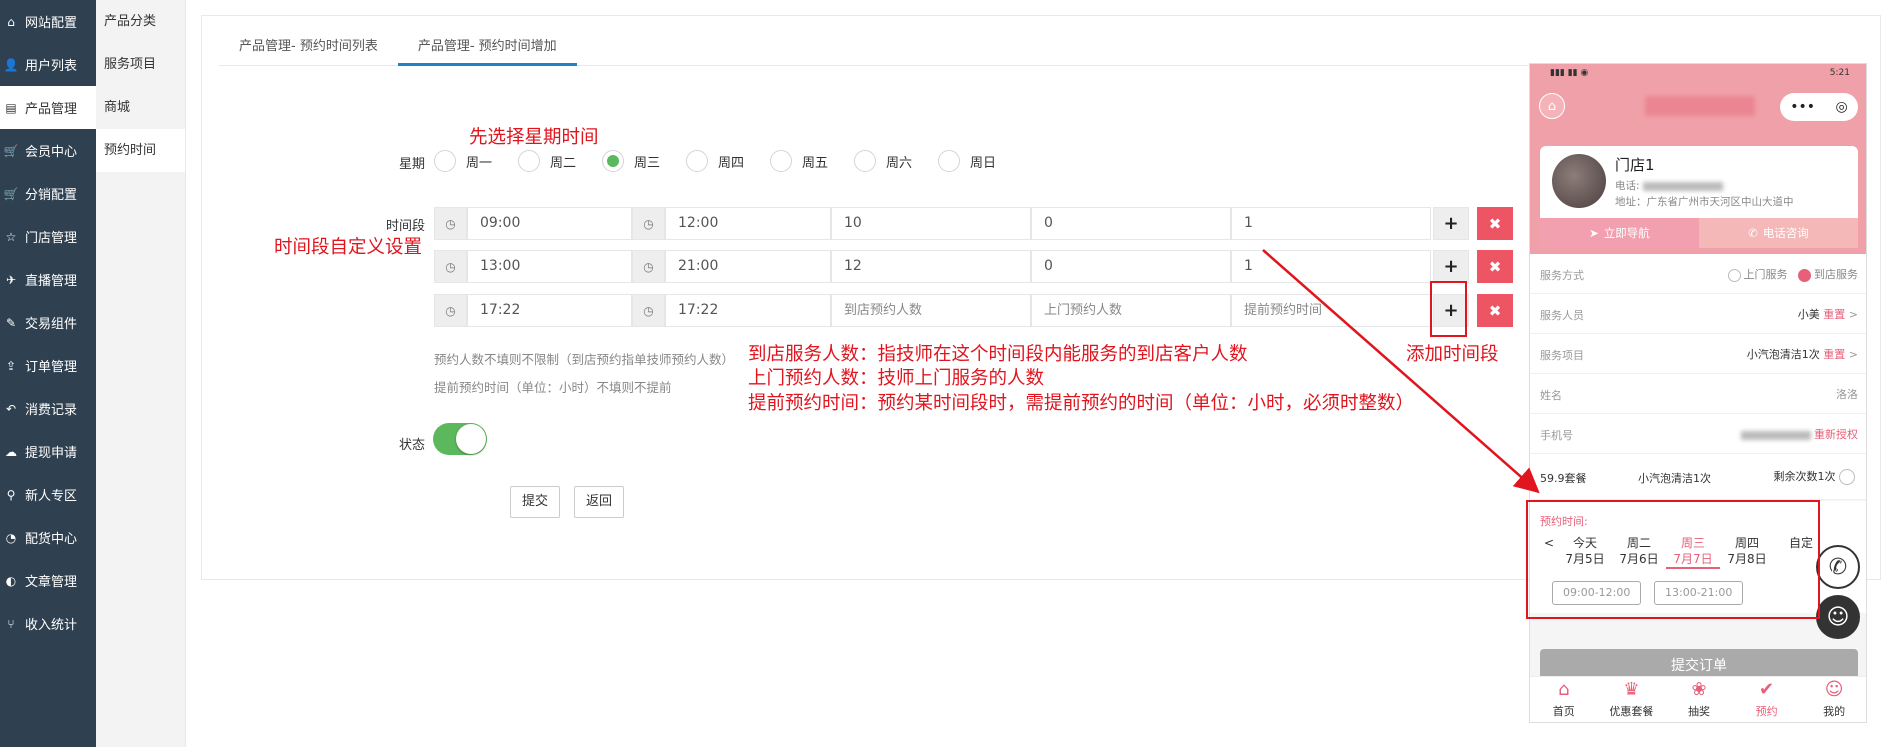  I want to click on submit-button: 提交, so click(535, 502).